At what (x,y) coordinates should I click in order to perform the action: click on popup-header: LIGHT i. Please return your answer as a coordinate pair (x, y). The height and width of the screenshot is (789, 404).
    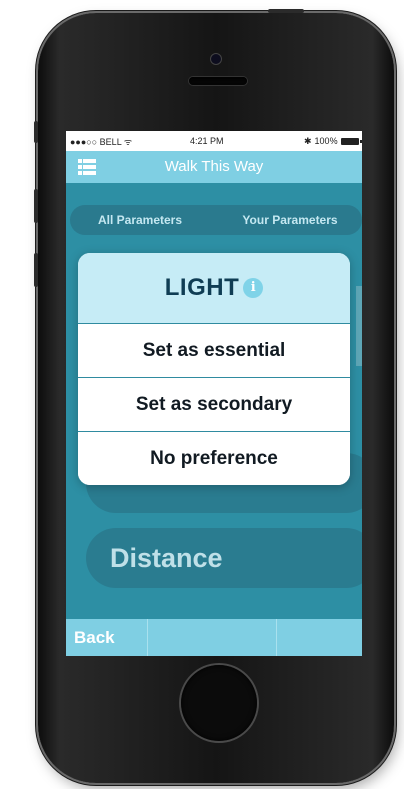
    Looking at the image, I should click on (214, 288).